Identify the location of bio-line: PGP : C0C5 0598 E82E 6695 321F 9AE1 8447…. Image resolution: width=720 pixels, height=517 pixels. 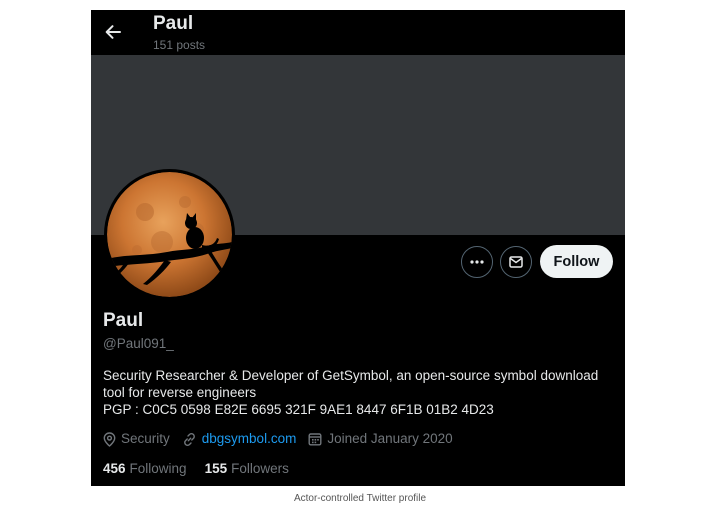
(298, 409).